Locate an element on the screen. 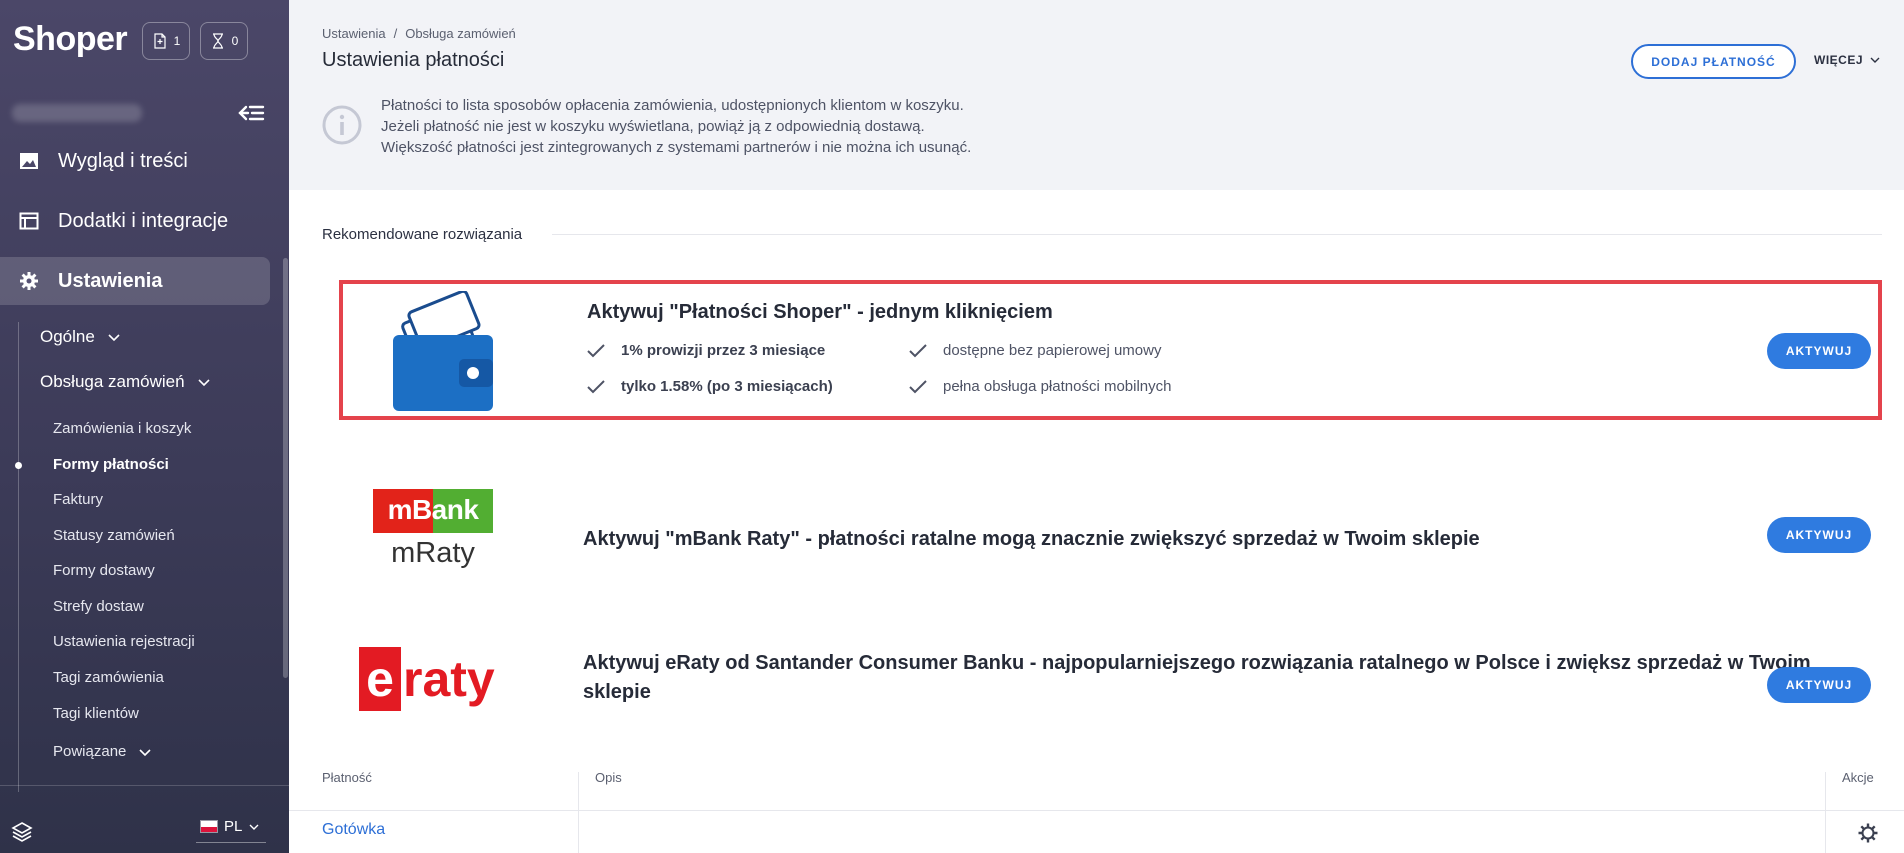  nav-order-handling: Obsługa zamówień is located at coordinates (125, 382).